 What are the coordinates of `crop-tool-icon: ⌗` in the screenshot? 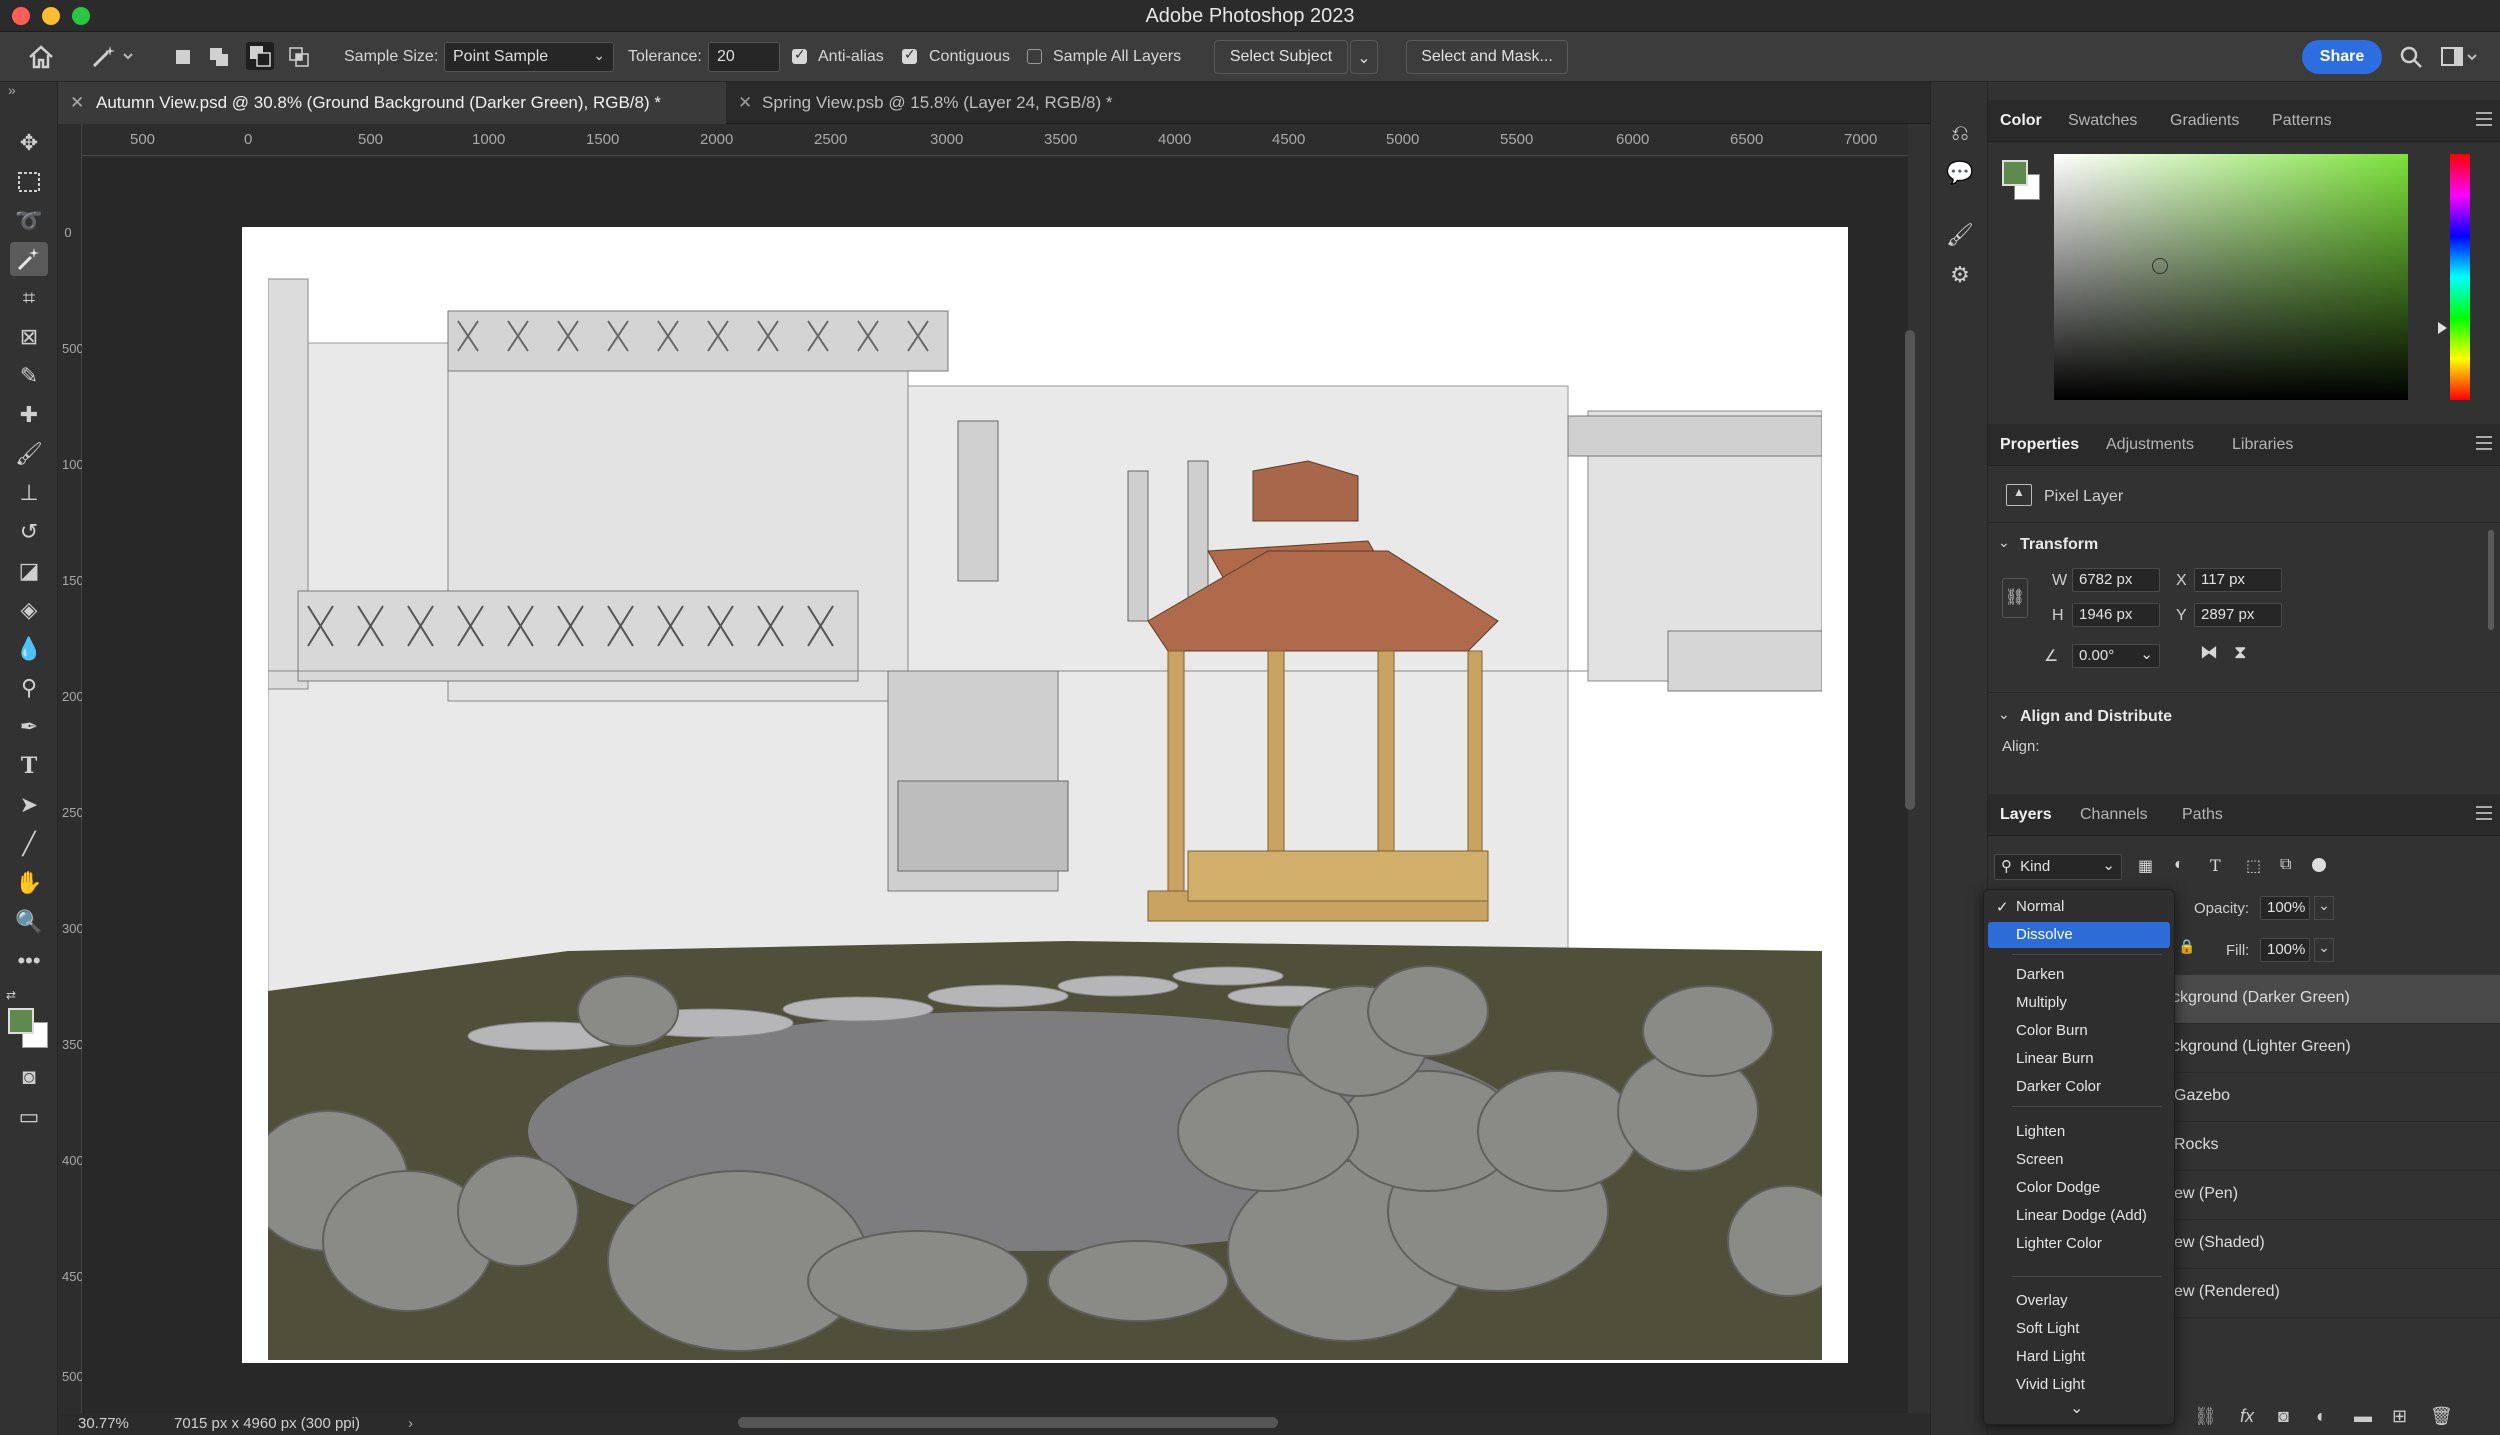 It's located at (29, 298).